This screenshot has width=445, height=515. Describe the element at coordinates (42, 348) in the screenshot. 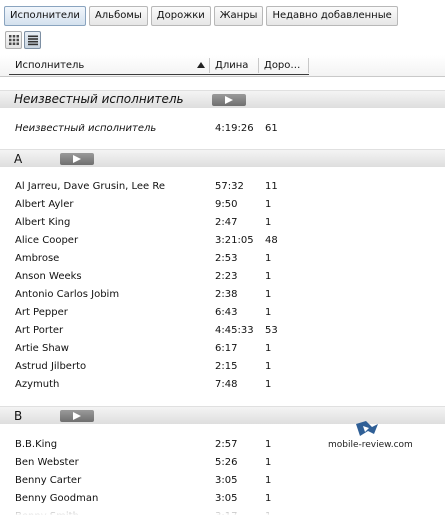

I see `artist-name: Artie Shaw` at that location.